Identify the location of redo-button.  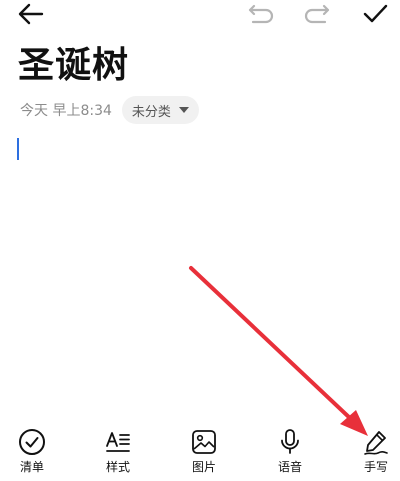
(317, 14).